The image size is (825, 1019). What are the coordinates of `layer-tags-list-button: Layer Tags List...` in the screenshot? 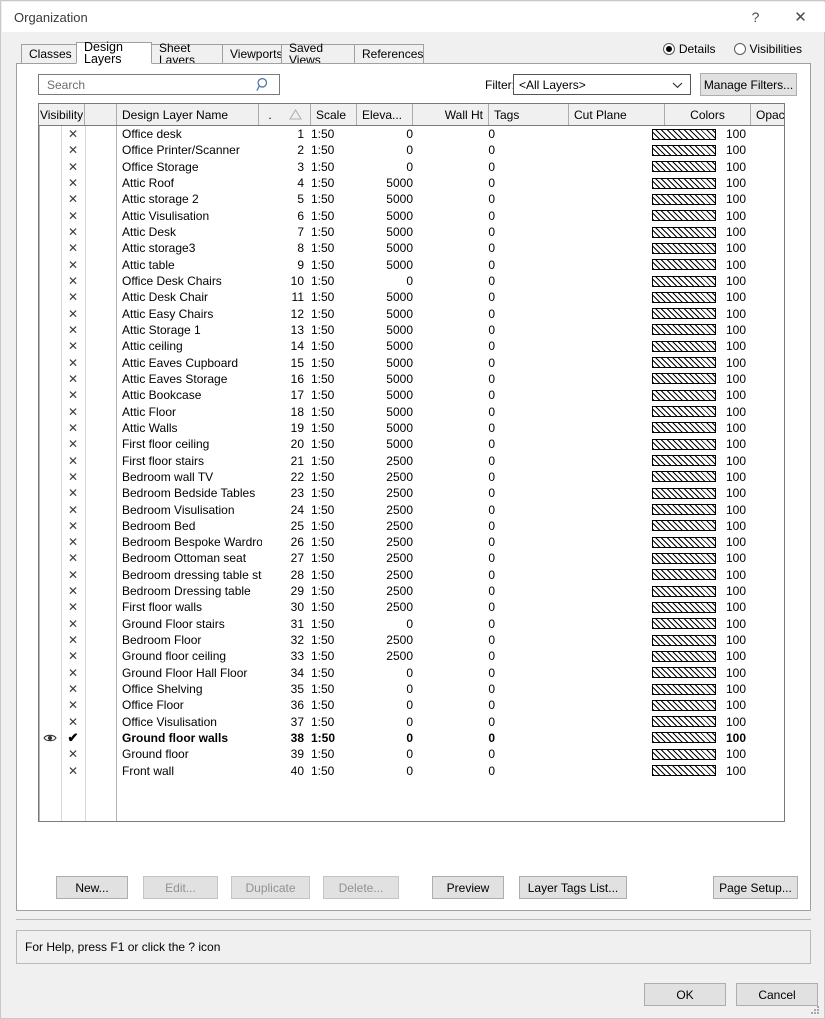 It's located at (573, 887).